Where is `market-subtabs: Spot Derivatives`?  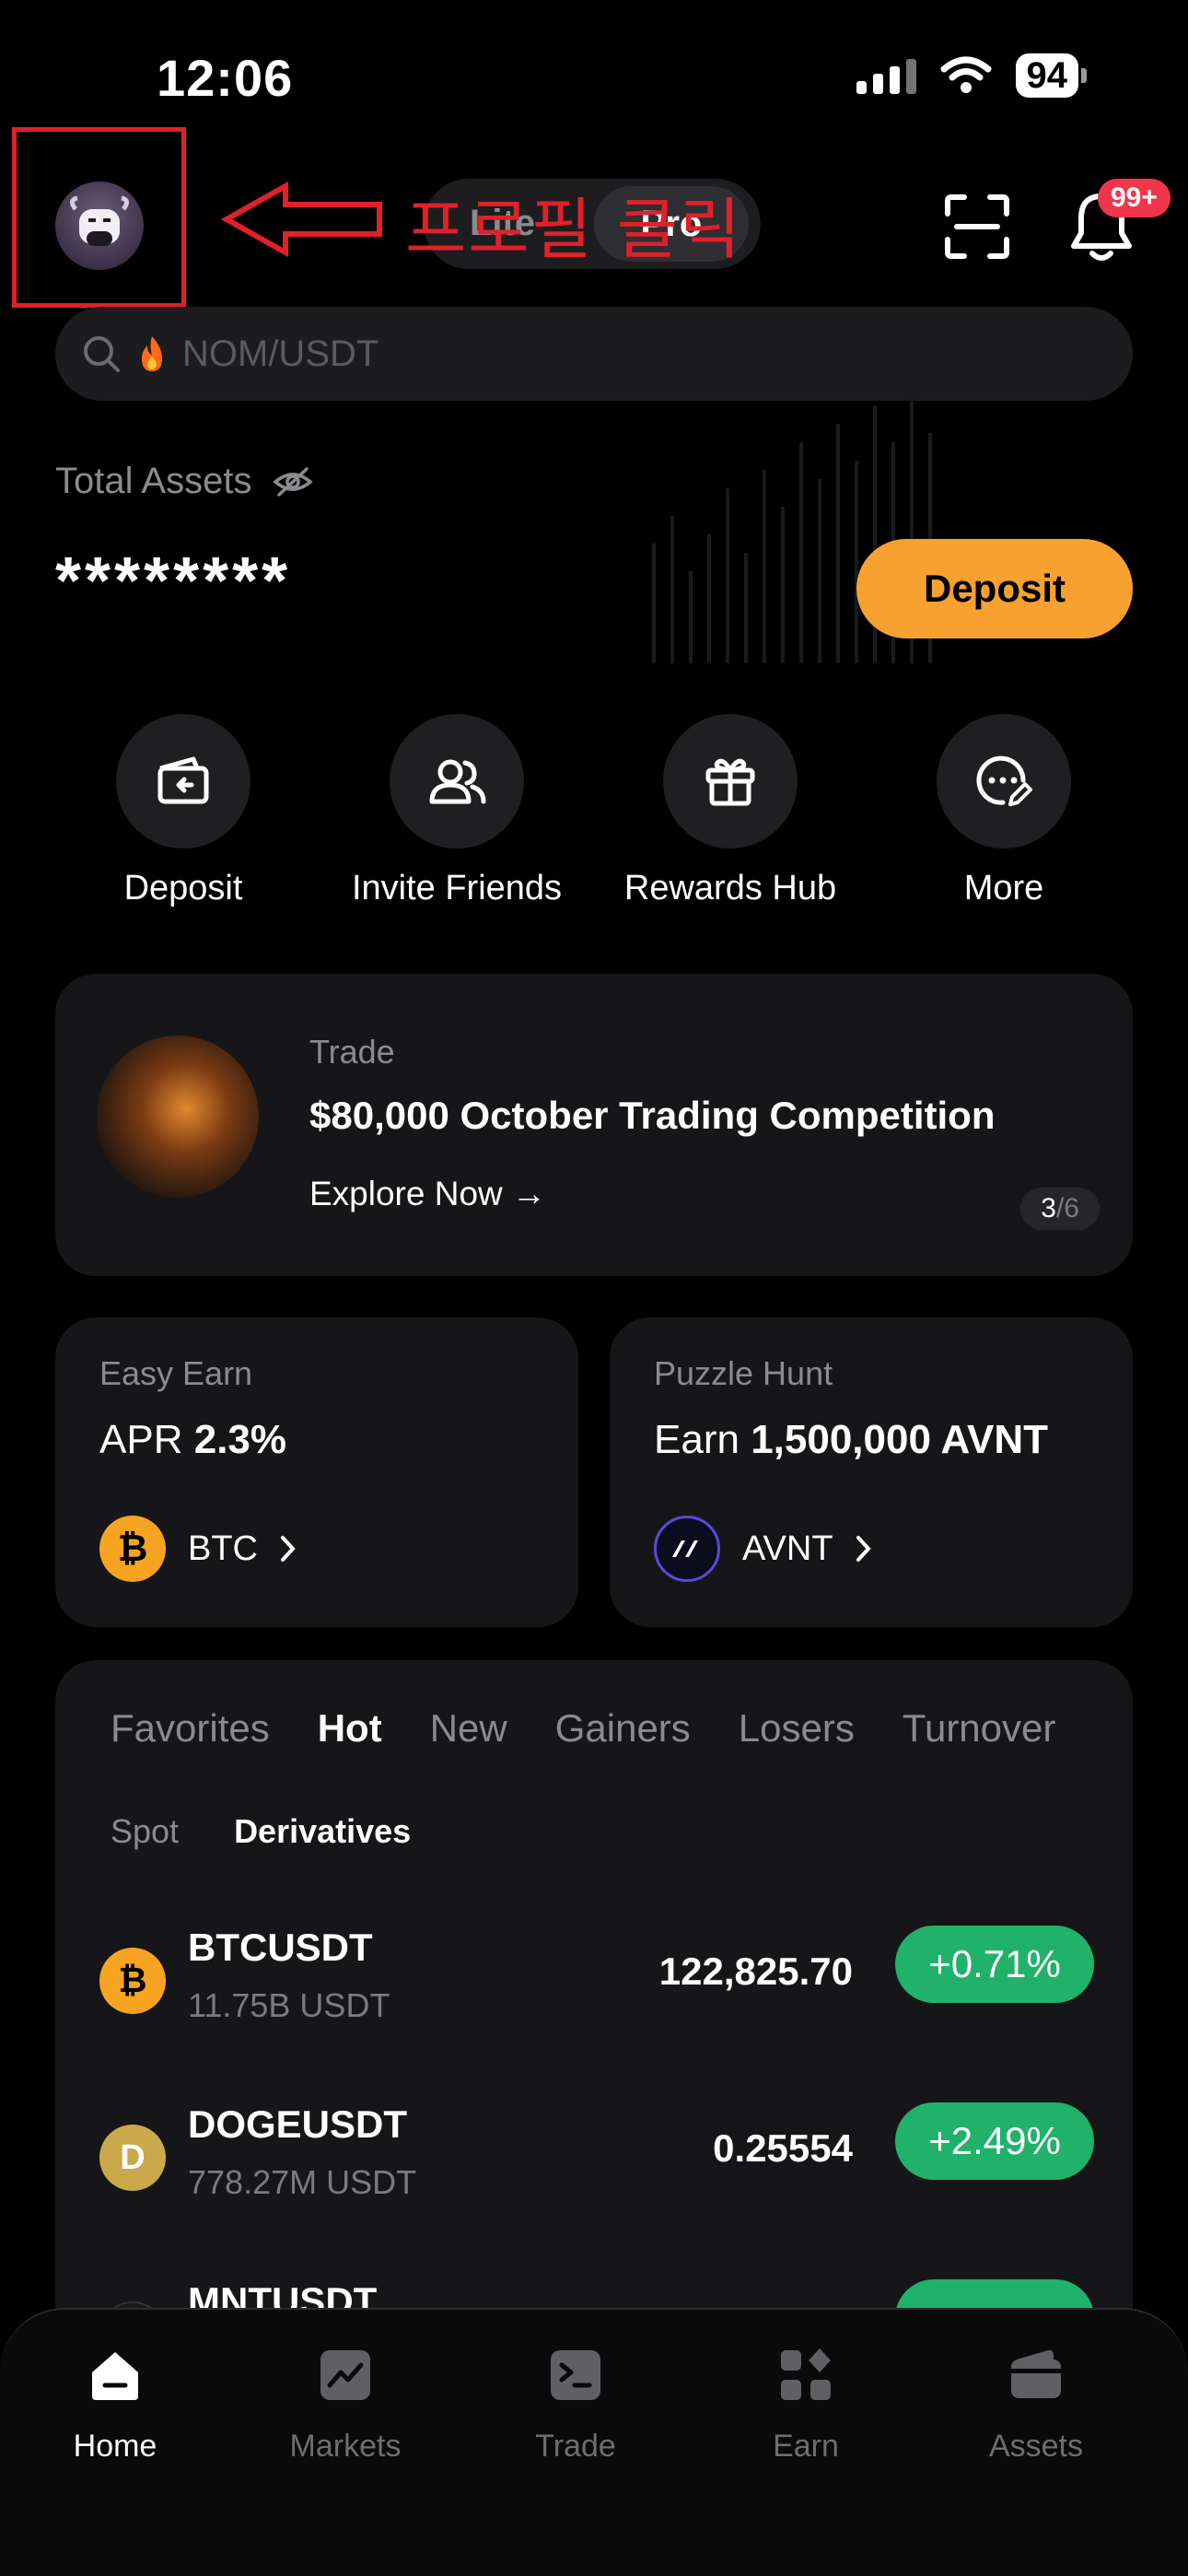 market-subtabs: Spot Derivatives is located at coordinates (261, 1831).